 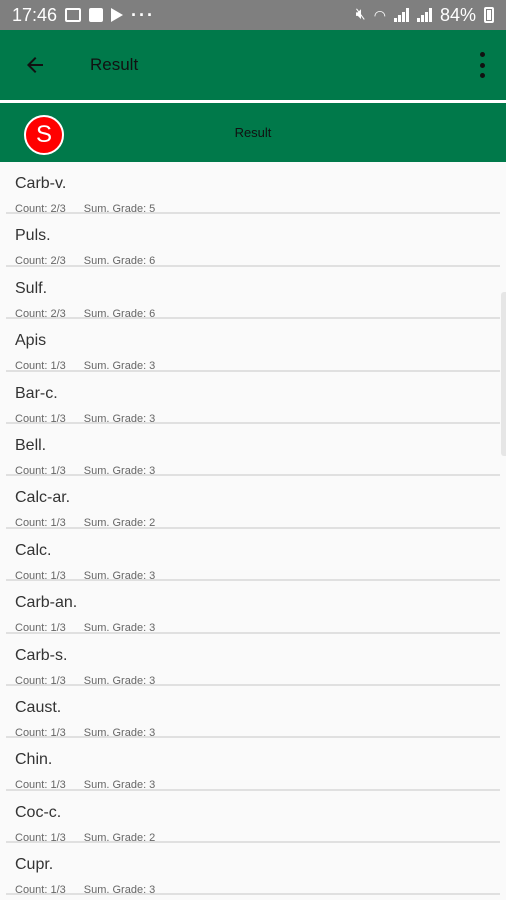 I want to click on list-item: Puls. Count: 2/3 Sum. Grade: 6, so click(x=253, y=240).